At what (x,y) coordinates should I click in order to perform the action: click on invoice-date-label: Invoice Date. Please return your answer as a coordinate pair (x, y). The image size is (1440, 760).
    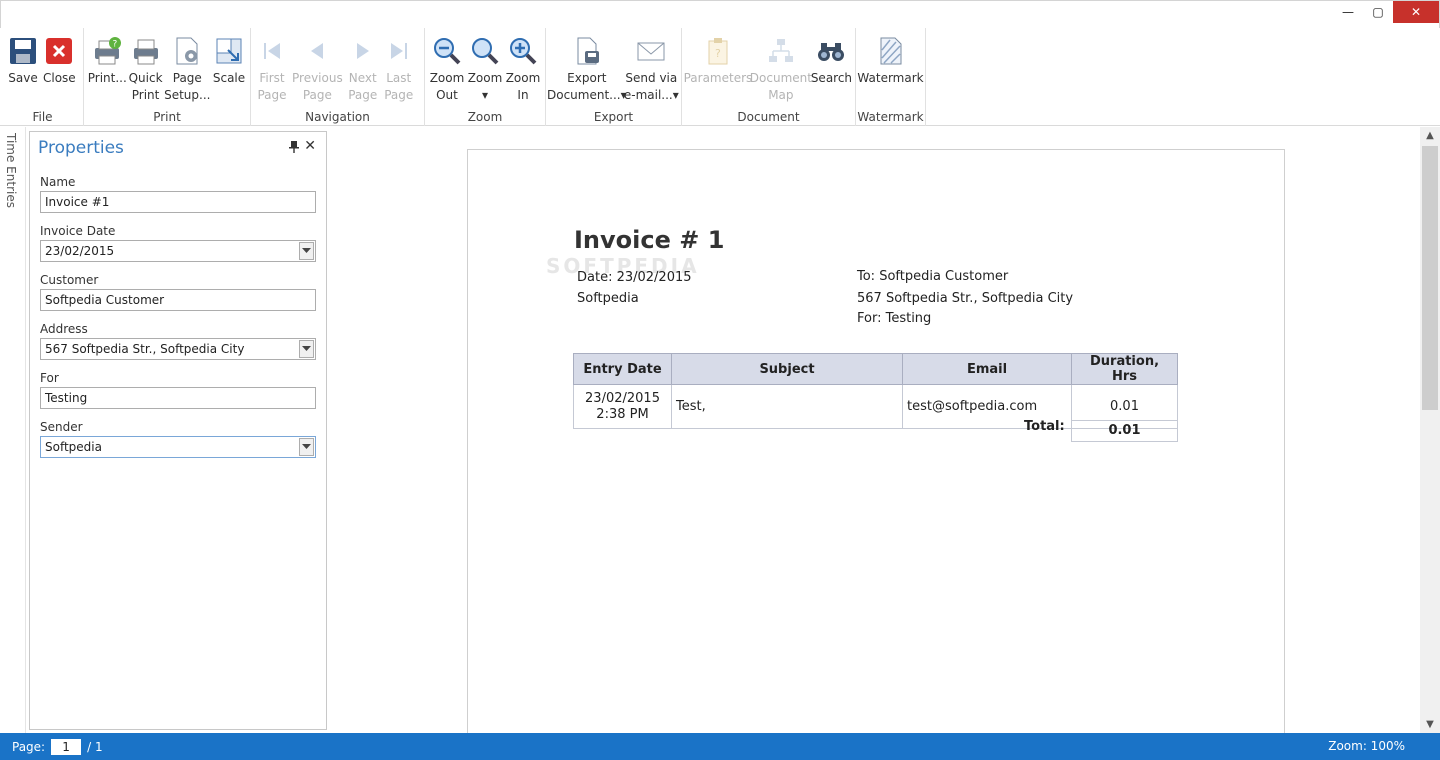
    Looking at the image, I should click on (78, 231).